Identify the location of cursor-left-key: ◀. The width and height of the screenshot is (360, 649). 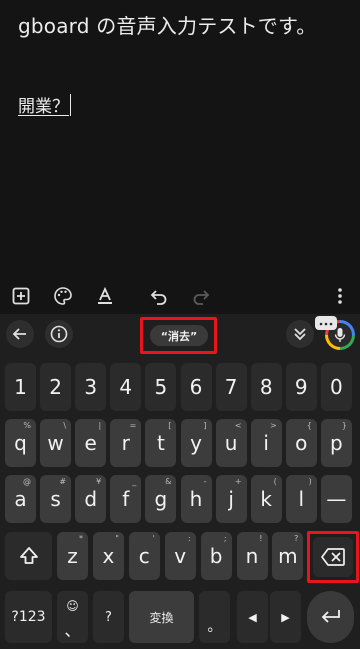
(252, 617).